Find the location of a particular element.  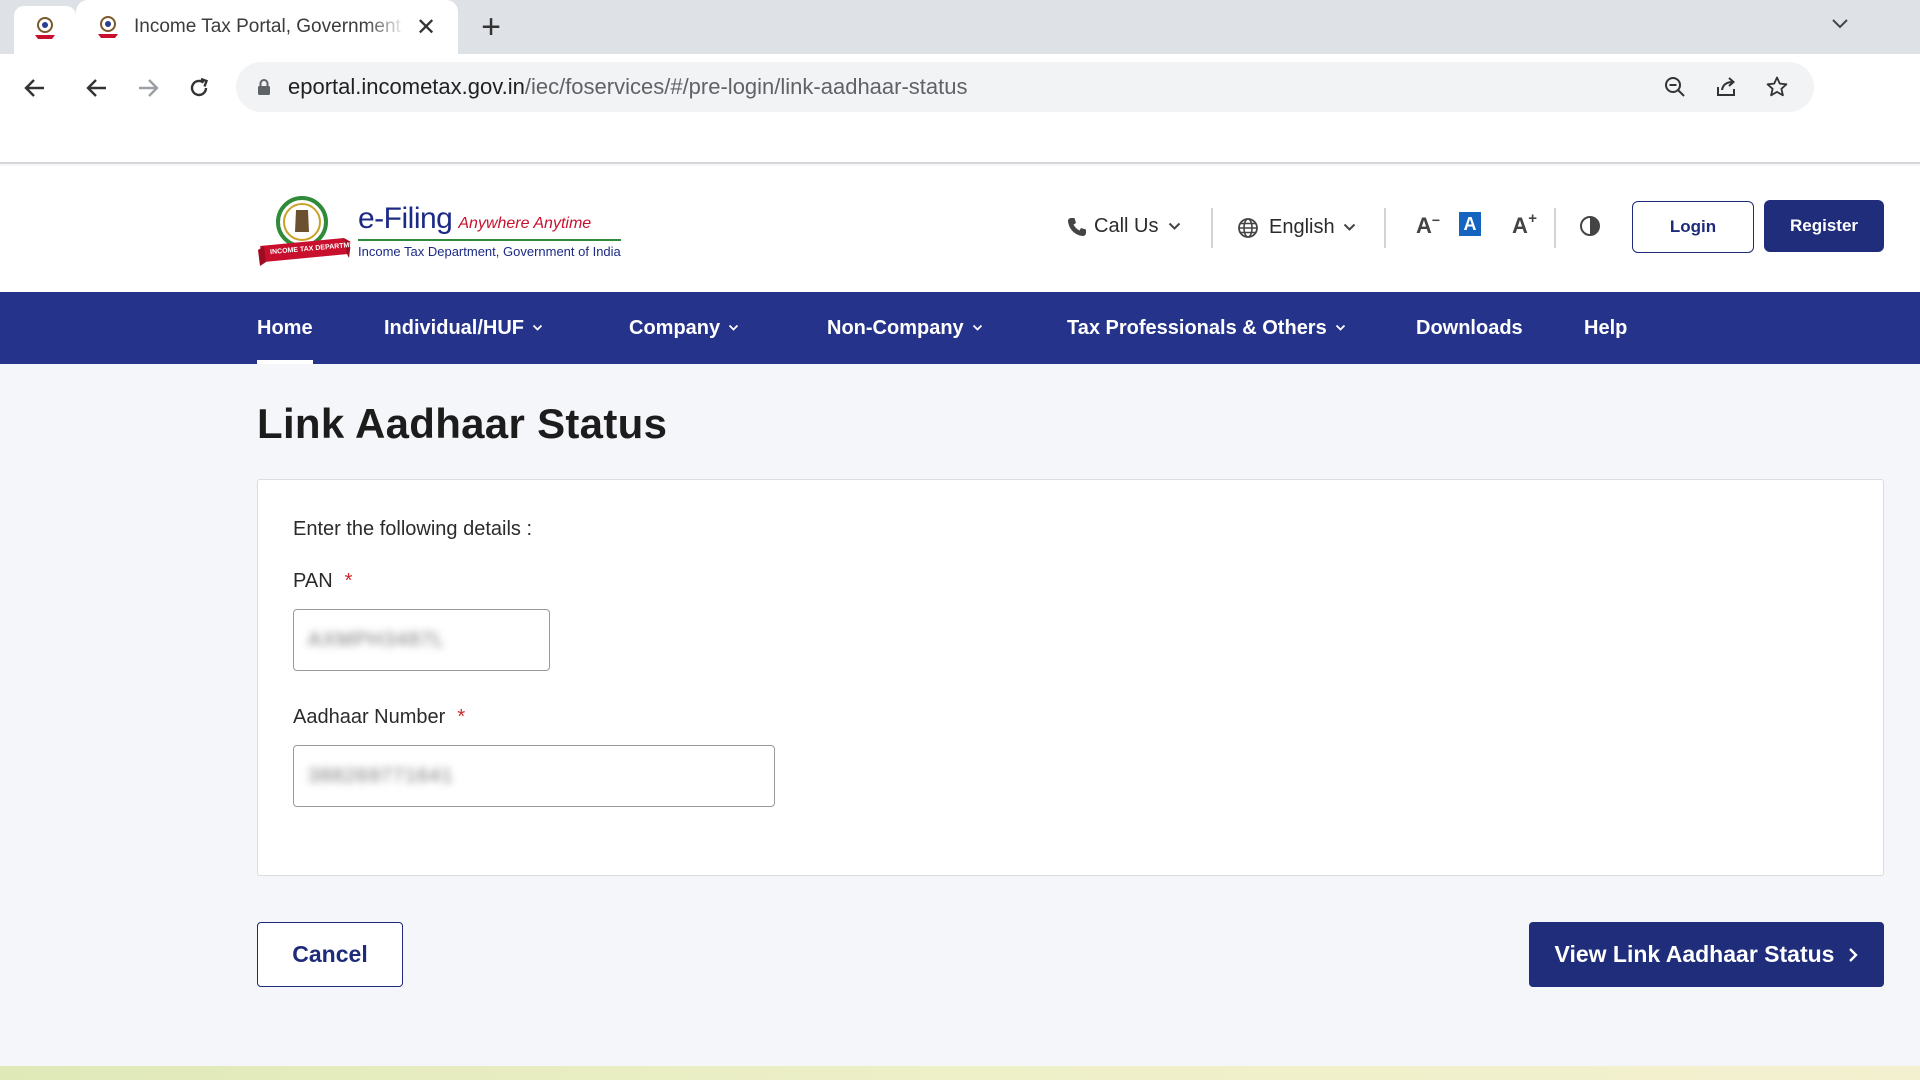

nav-downloads: Downloads is located at coordinates (1469, 328).